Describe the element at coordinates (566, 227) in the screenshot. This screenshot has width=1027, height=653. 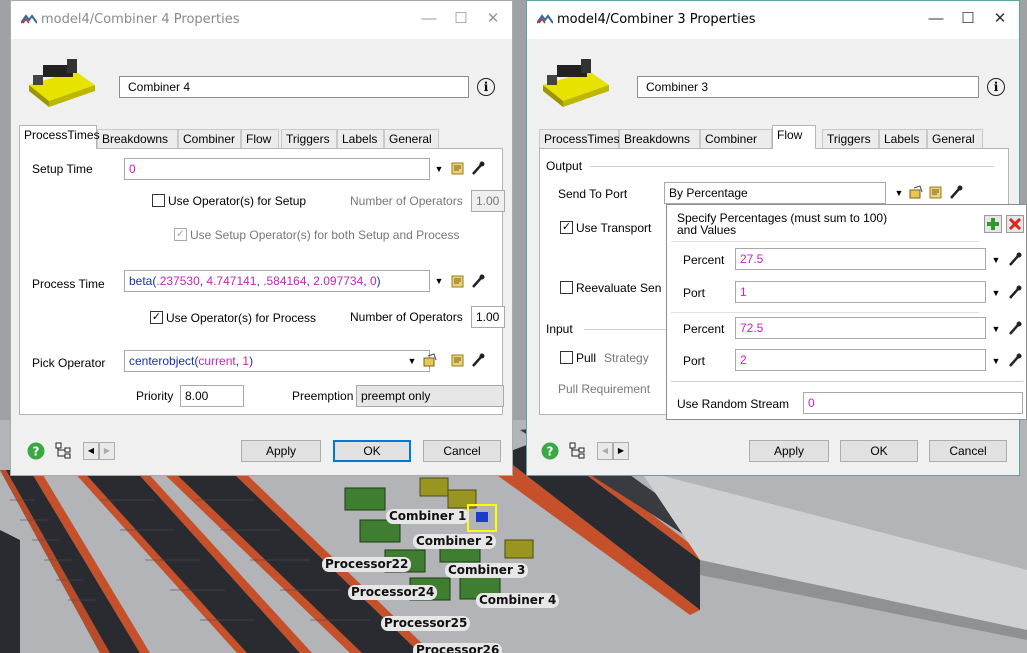
I see `use-transport-checkbox: ✓` at that location.